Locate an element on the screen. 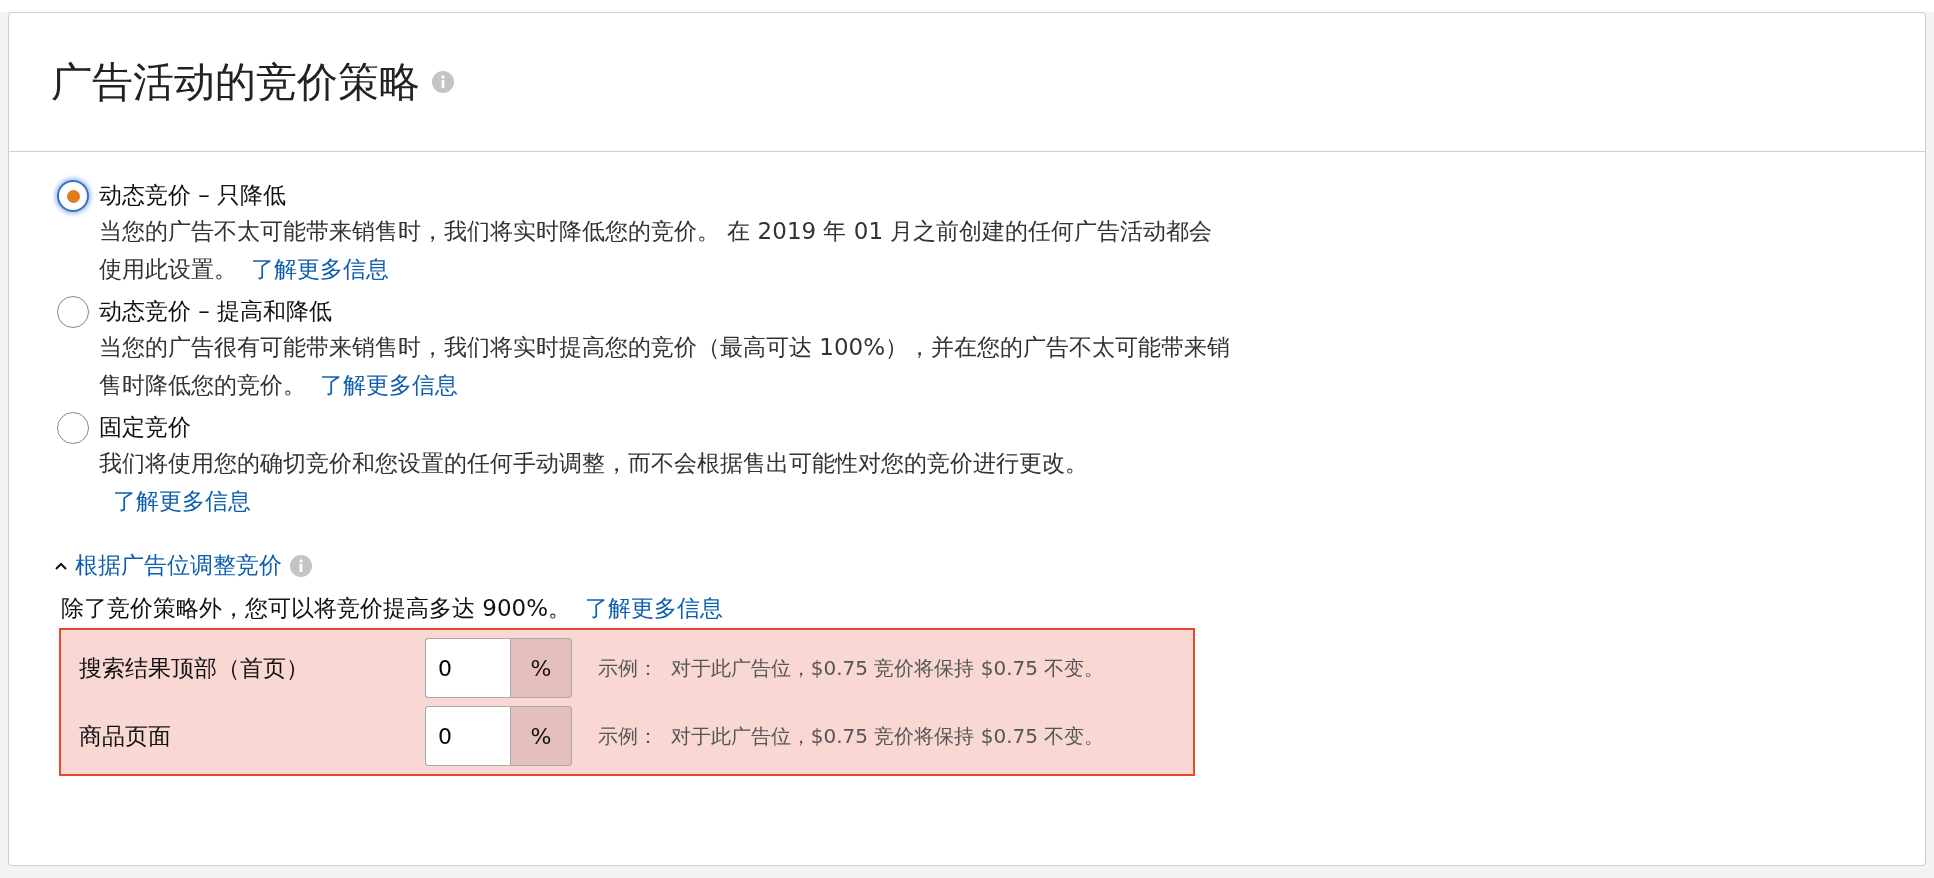 This screenshot has width=1934, height=878. option-description: 当您的广告不太可能带来销售时，我们将实时降低您的竞价。 在 2019 年 01 月之前创建的任何广告活动都会使用此设置。 了解更多信息 is located at coordinates (656, 250).